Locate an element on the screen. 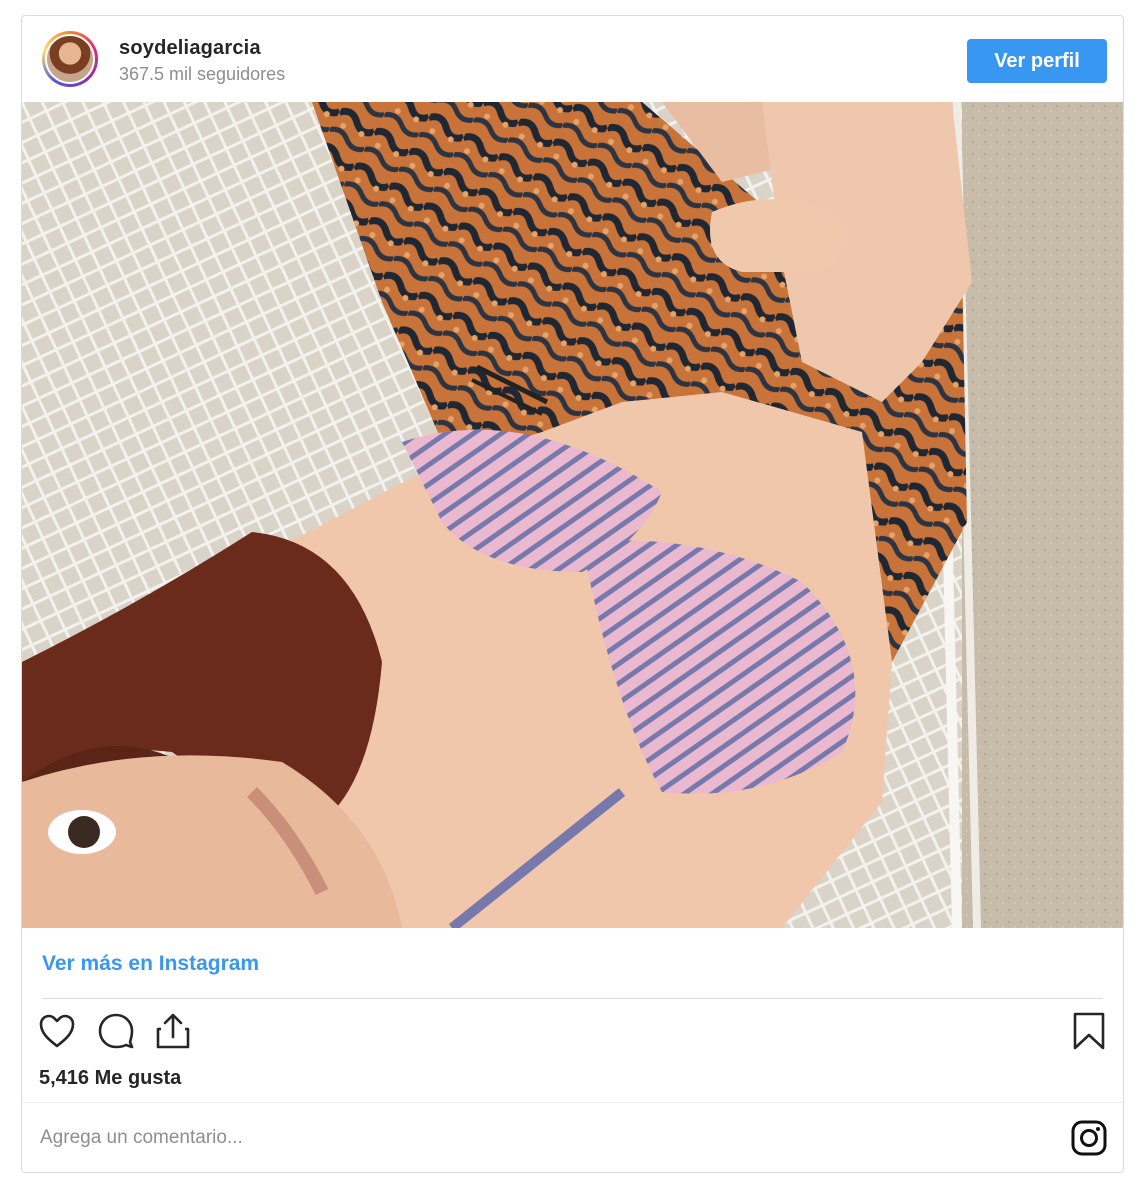  like-count: 5,416 Me gusta is located at coordinates (110, 1078).